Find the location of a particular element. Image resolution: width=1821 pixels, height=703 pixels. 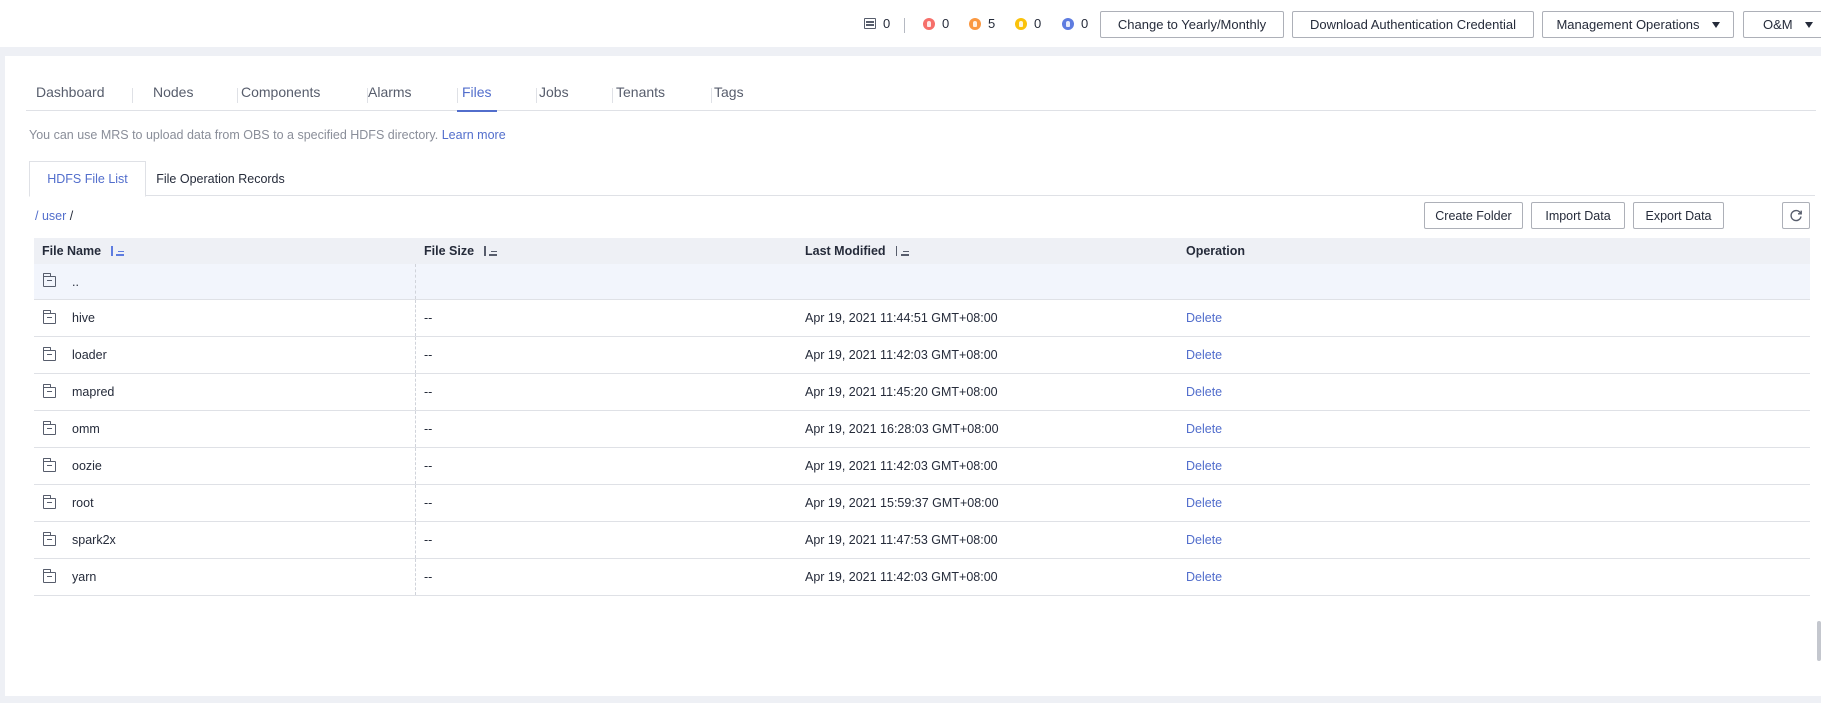

learn-more-link: Learn more is located at coordinates (474, 135).